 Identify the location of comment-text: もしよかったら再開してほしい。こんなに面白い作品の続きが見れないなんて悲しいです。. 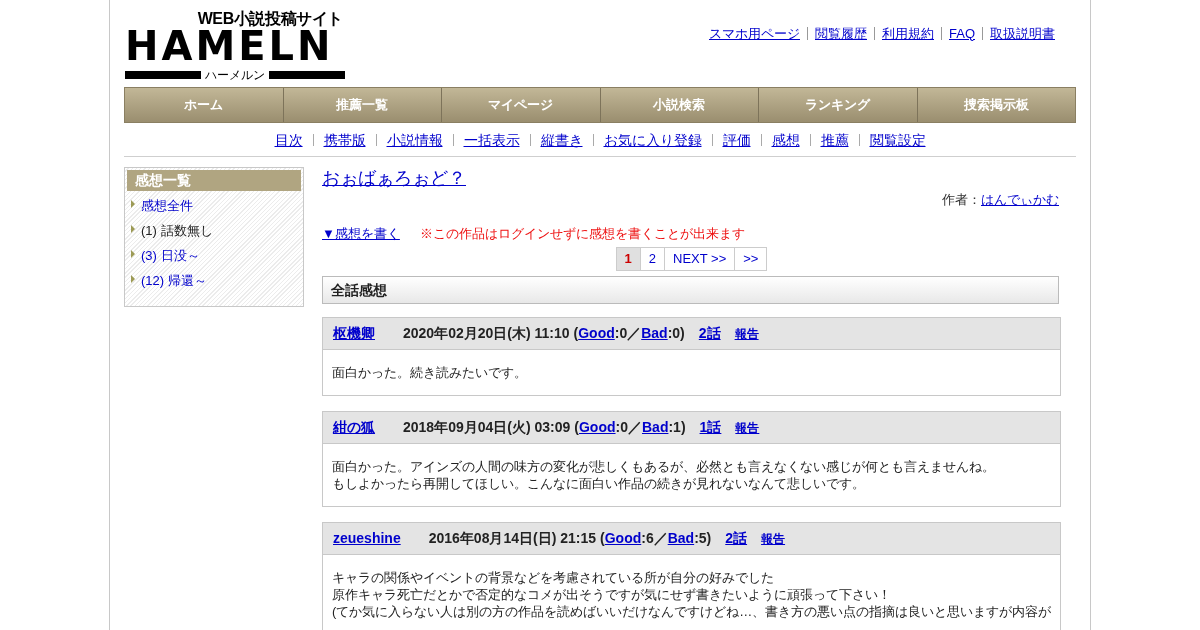
(599, 483).